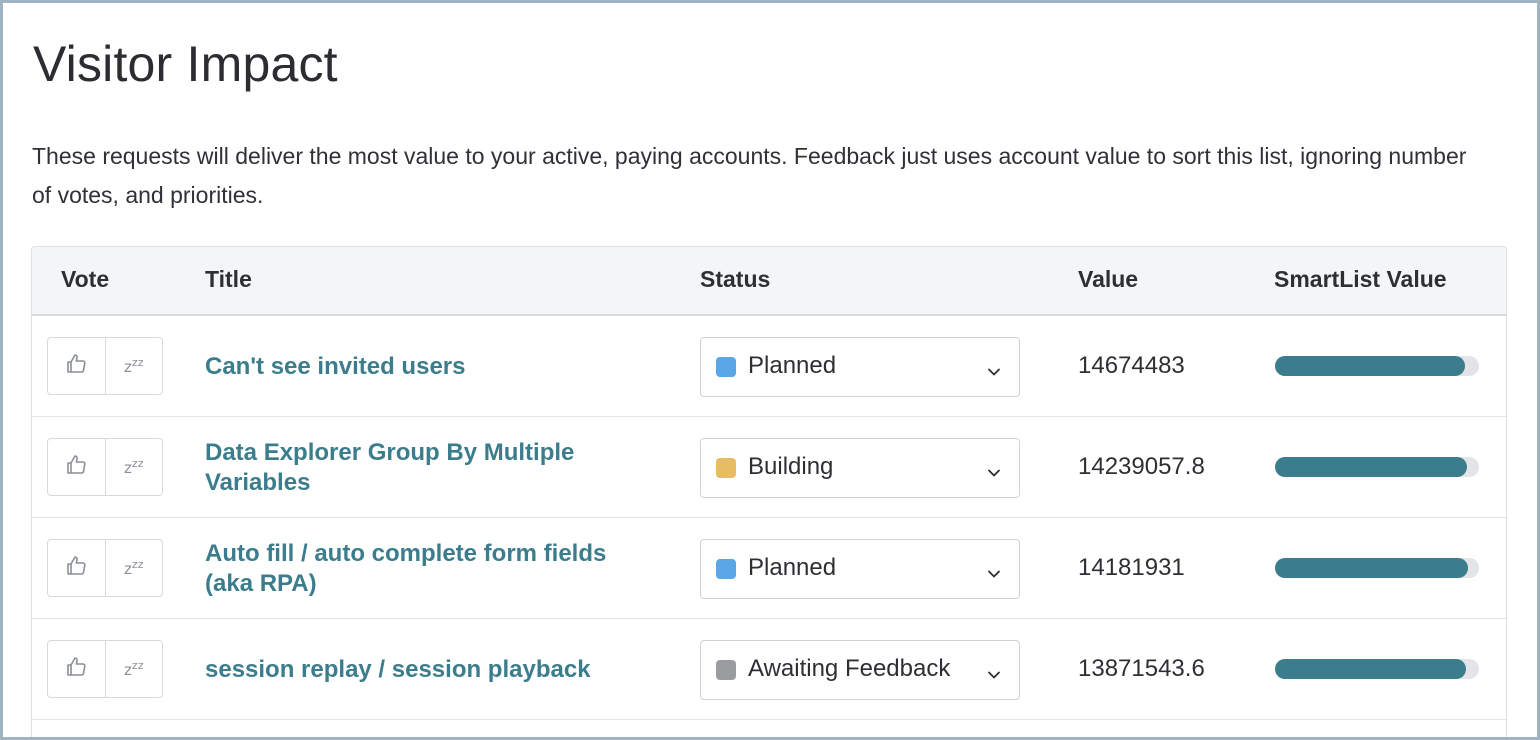 The width and height of the screenshot is (1540, 740). What do you see at coordinates (1131, 567) in the screenshot?
I see `account-value: 14181931` at bounding box center [1131, 567].